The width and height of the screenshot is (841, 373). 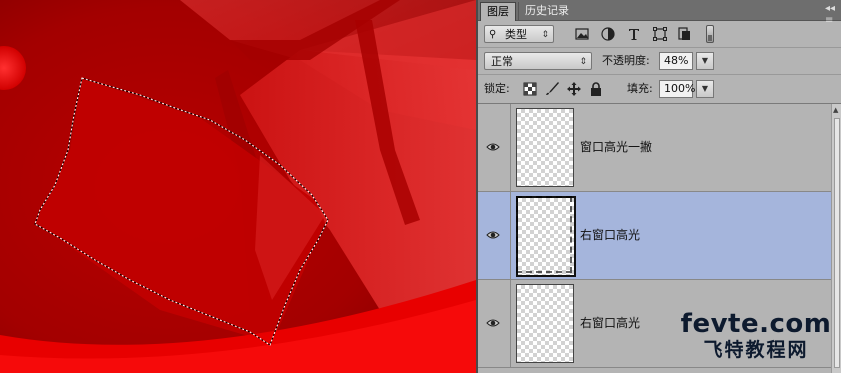 What do you see at coordinates (582, 34) in the screenshot?
I see `pixel-filter-icon` at bounding box center [582, 34].